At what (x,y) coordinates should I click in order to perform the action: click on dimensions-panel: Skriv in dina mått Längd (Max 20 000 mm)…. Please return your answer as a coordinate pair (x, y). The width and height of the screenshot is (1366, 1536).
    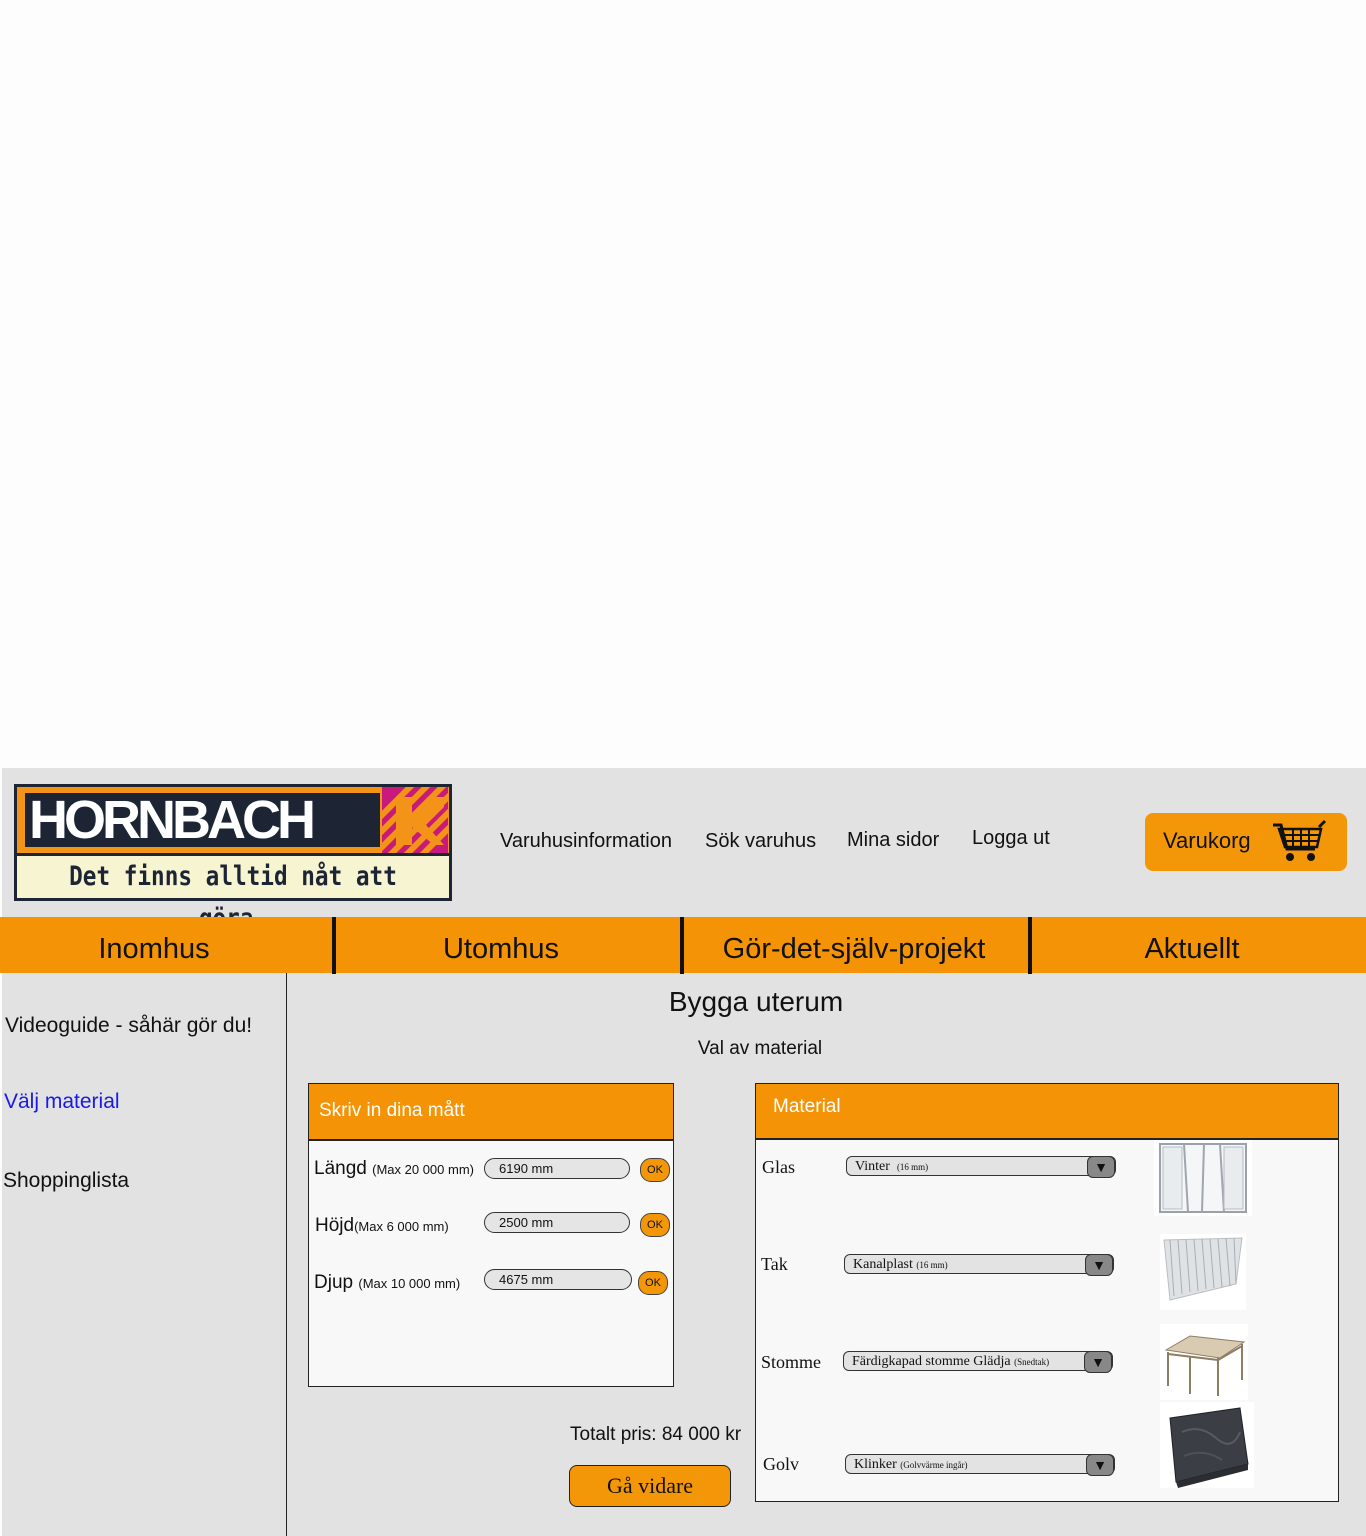
    Looking at the image, I should click on (491, 1235).